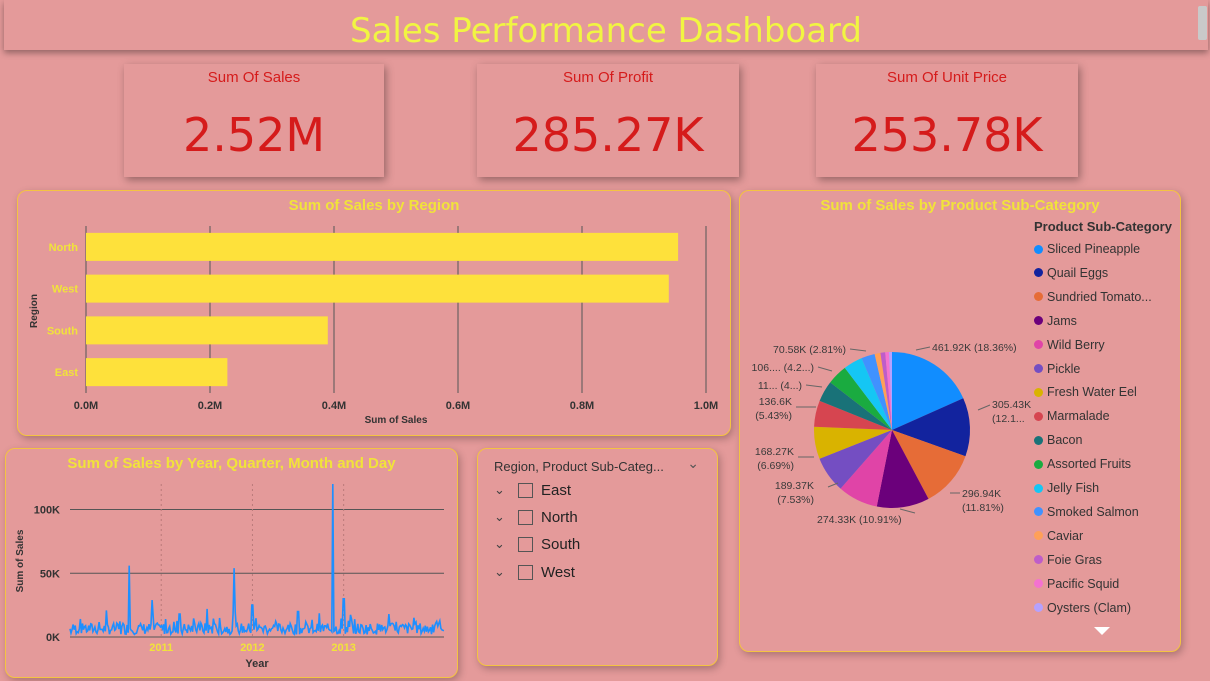  I want to click on legend-label: Marmalade, so click(1078, 416).